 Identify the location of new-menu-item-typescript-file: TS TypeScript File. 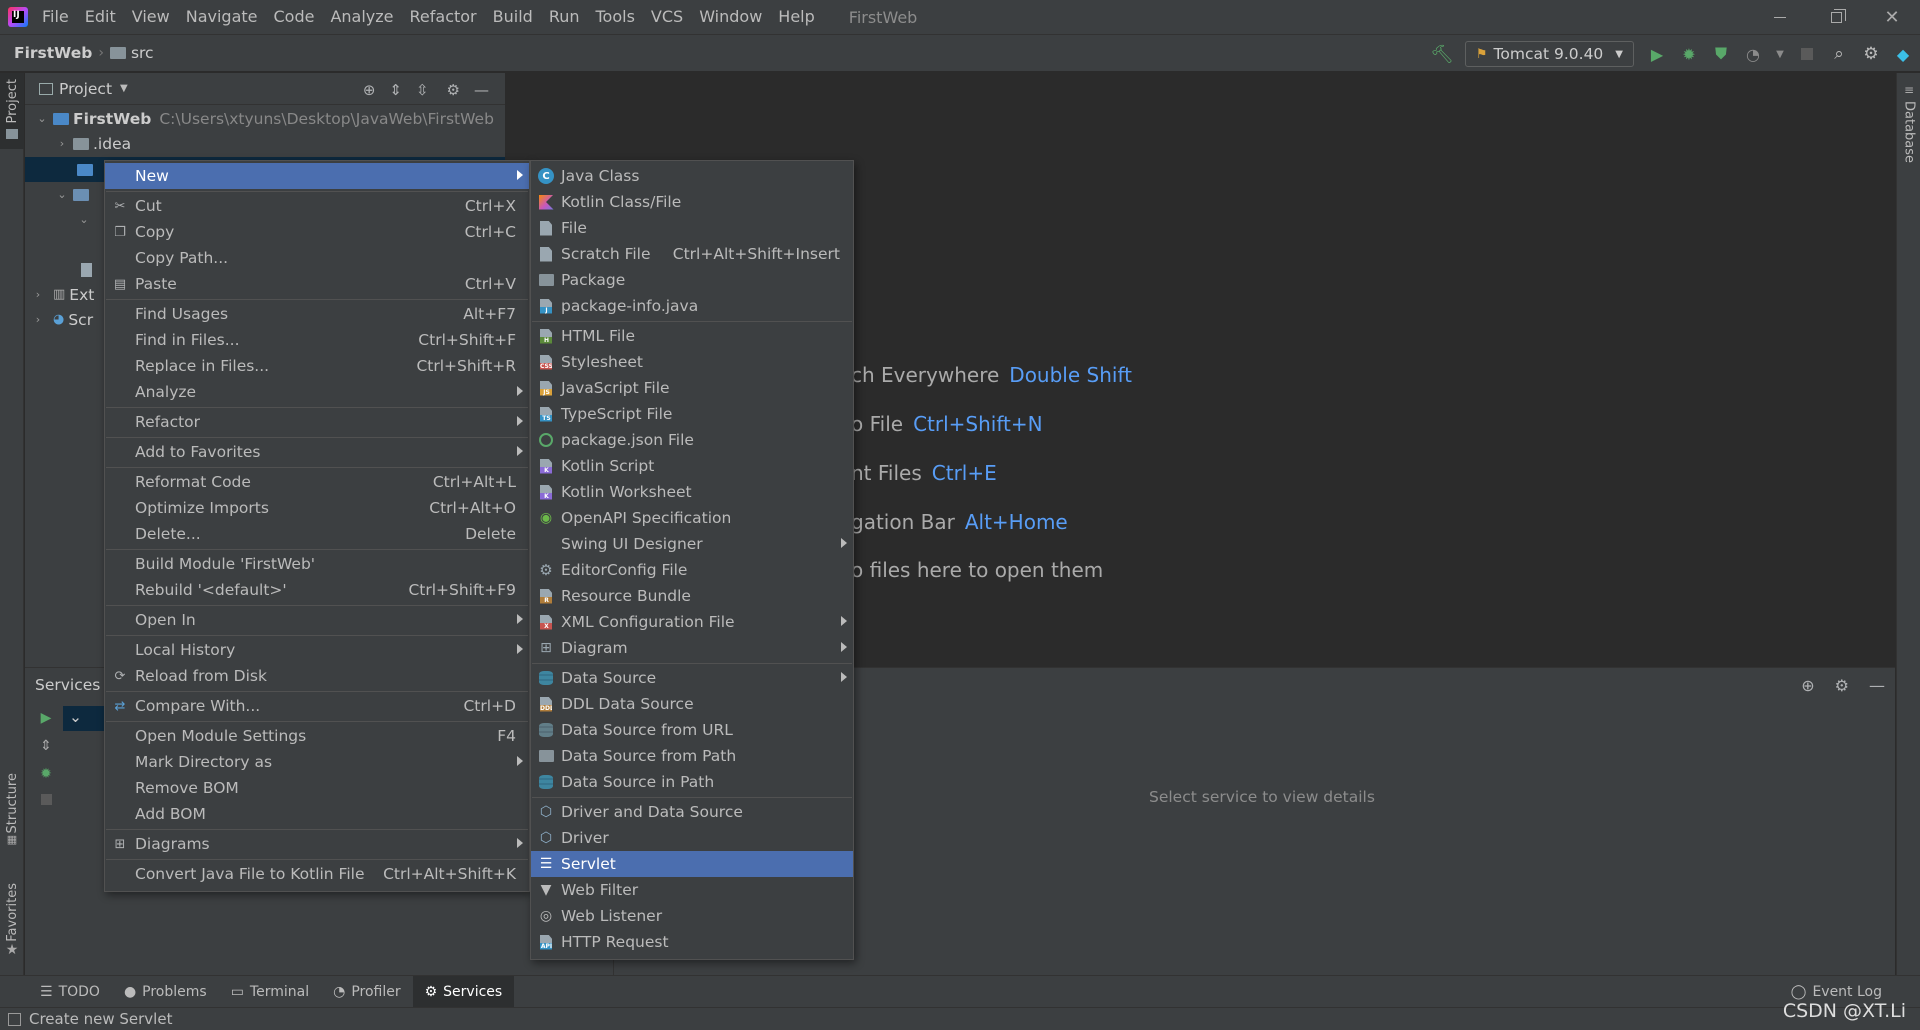
(692, 414).